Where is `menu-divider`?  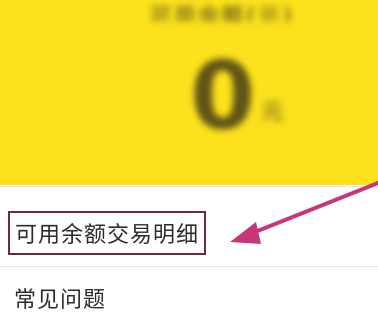 menu-divider is located at coordinates (189, 266).